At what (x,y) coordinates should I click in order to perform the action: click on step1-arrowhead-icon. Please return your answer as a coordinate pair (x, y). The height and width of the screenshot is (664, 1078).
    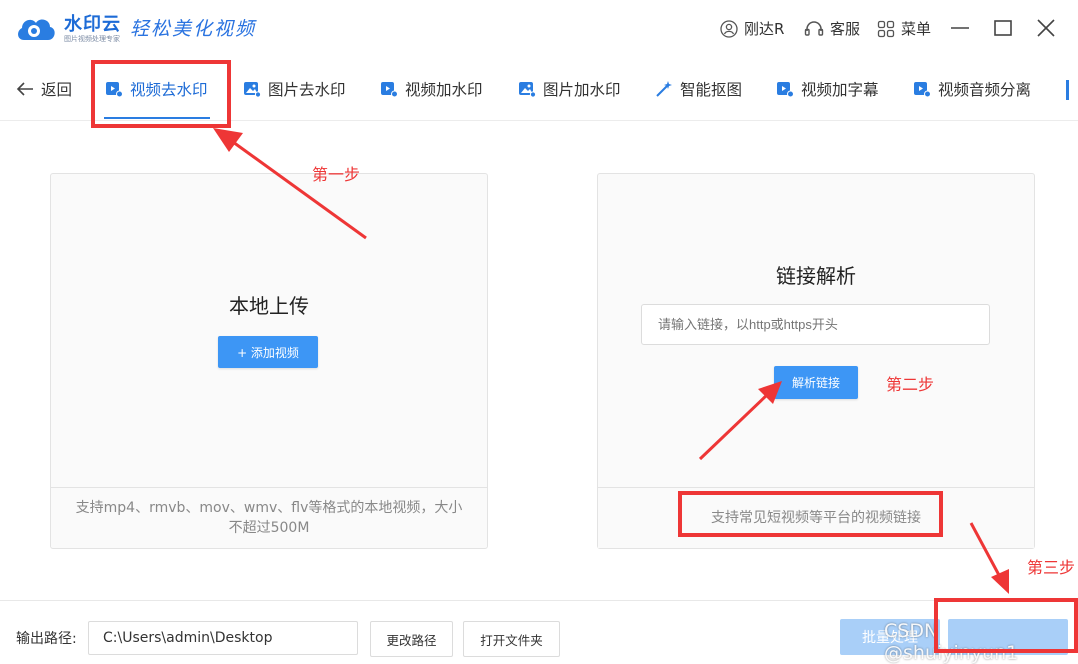
    Looking at the image, I should click on (228, 140).